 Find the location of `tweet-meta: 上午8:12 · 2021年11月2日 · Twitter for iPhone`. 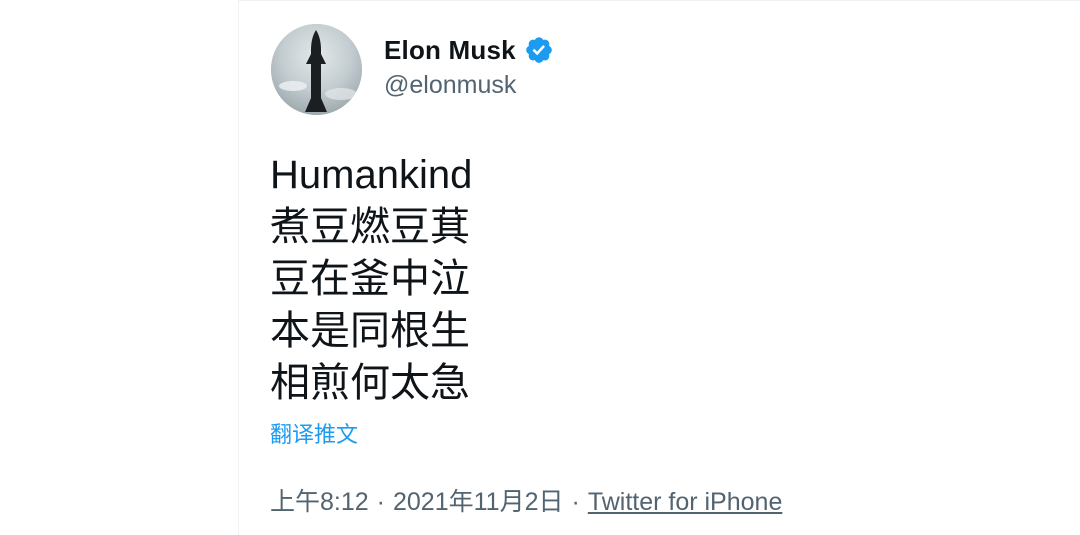

tweet-meta: 上午8:12 · 2021年11月2日 · Twitter for iPhone is located at coordinates (526, 500).